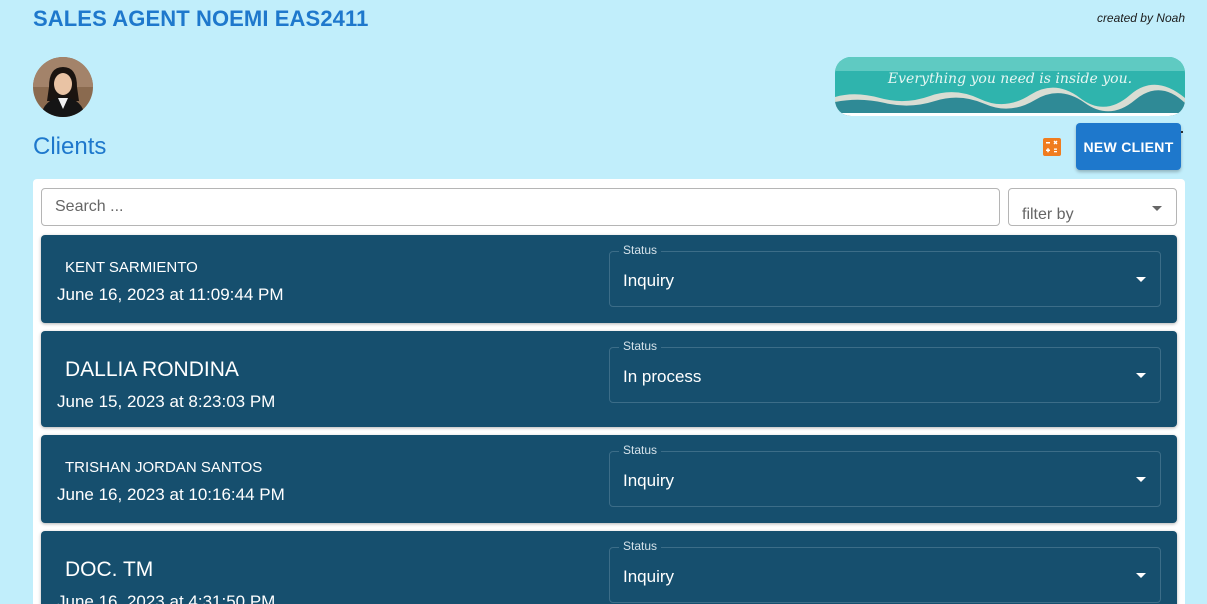  What do you see at coordinates (171, 494) in the screenshot?
I see `client-date: June 16, 2023 at 10:16:44 PM` at bounding box center [171, 494].